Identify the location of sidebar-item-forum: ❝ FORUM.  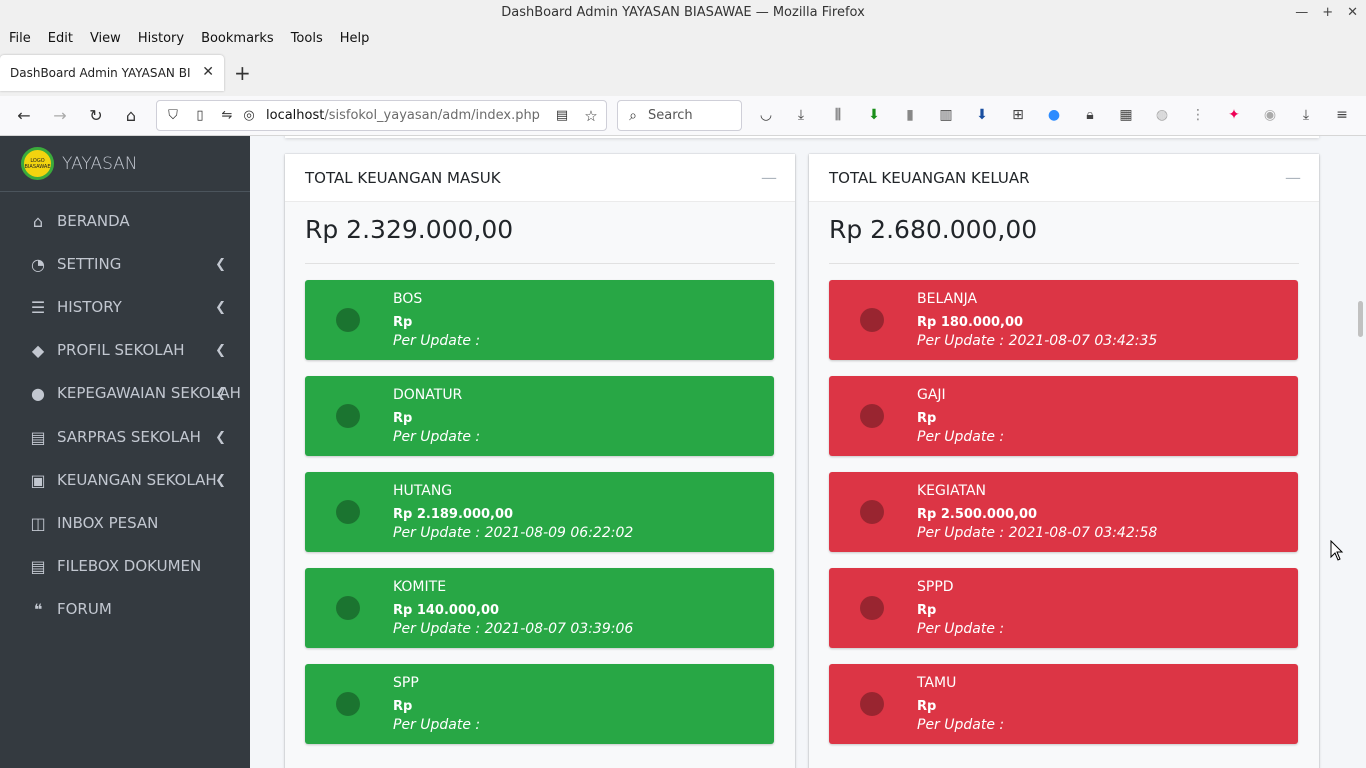
(125, 609).